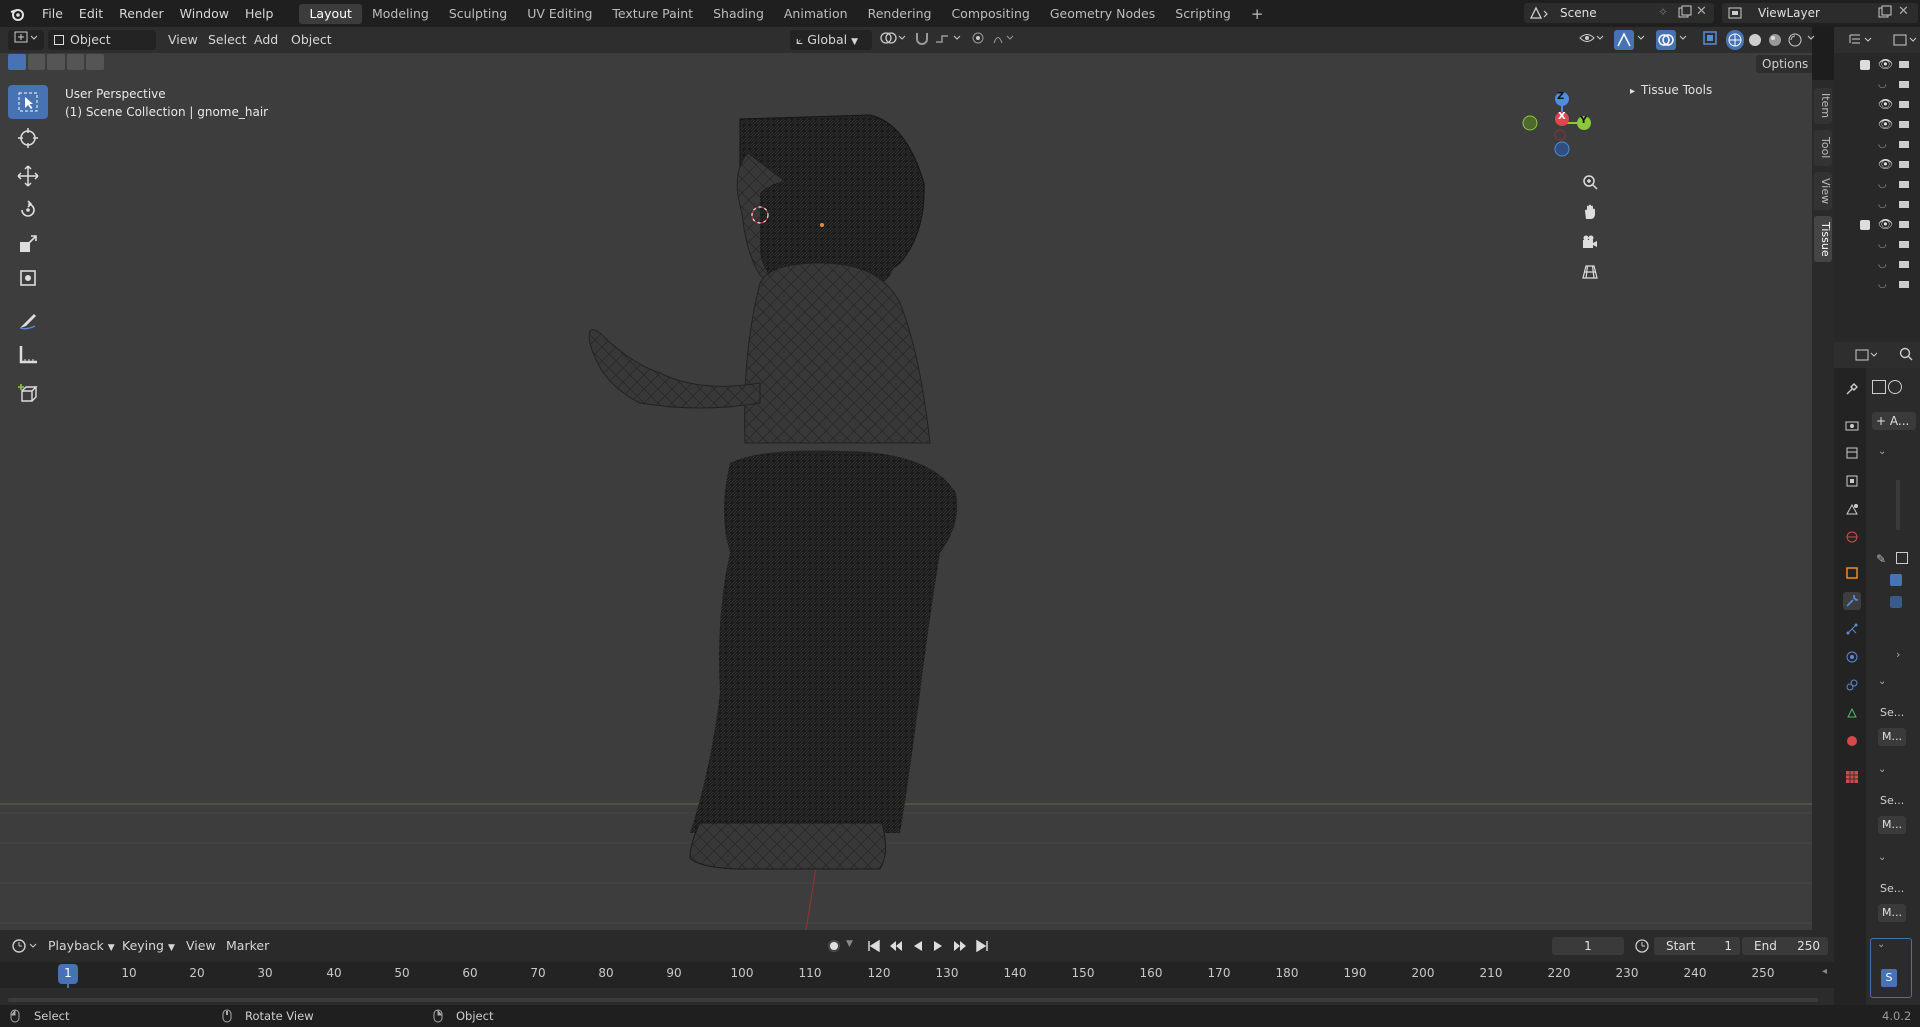  I want to click on data-tab-icon, so click(1852, 713).